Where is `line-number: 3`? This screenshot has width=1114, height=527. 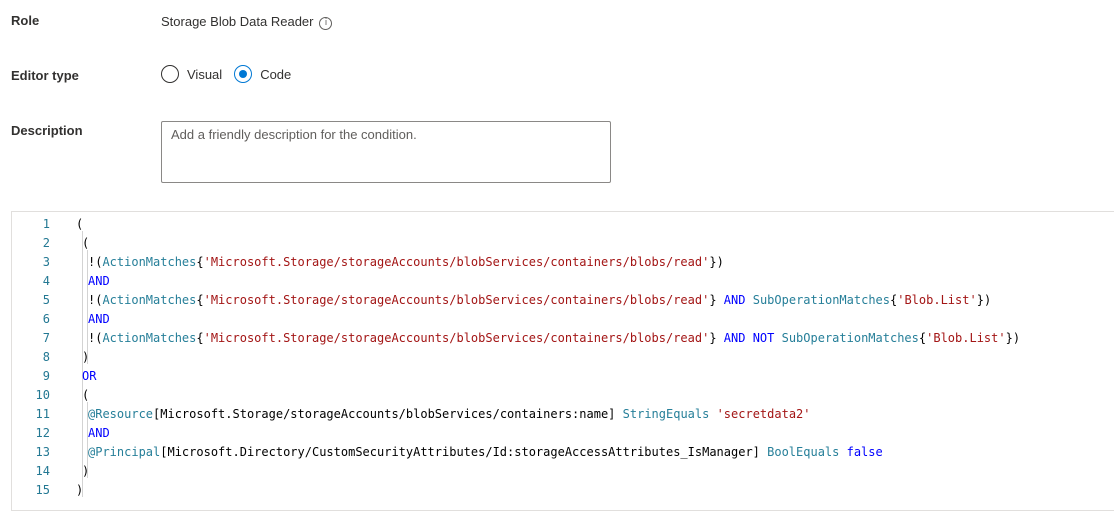 line-number: 3 is located at coordinates (46, 262).